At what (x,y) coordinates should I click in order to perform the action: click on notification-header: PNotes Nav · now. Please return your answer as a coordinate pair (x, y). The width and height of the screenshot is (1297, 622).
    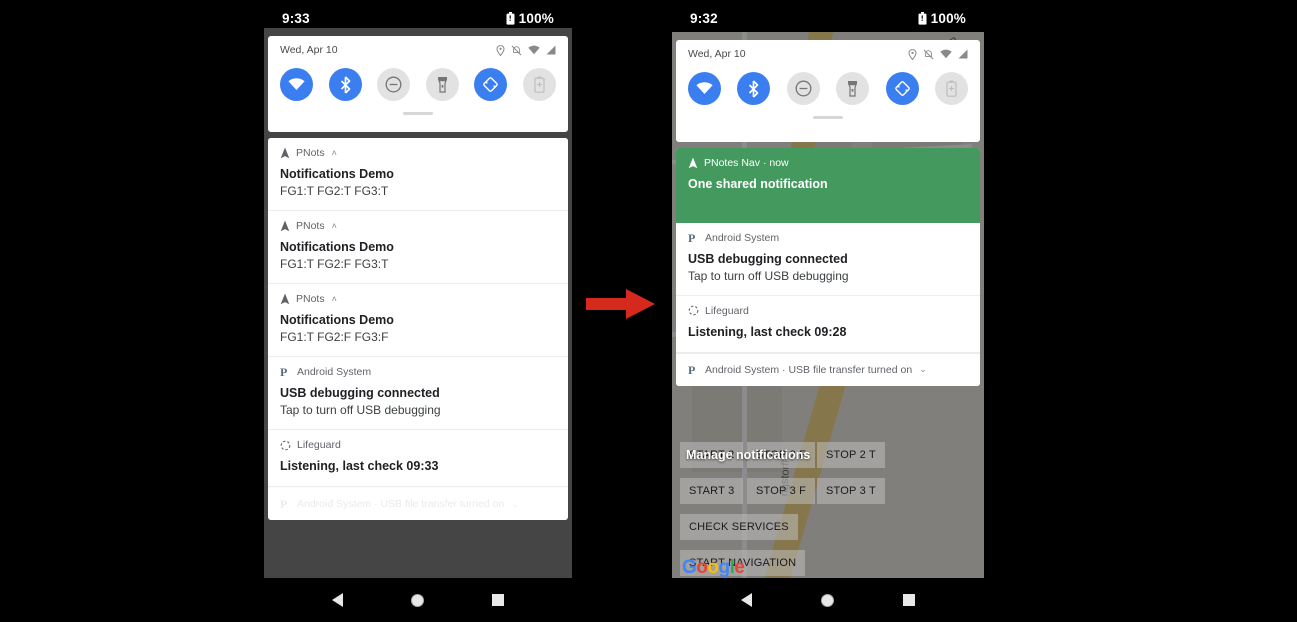
    Looking at the image, I should click on (828, 163).